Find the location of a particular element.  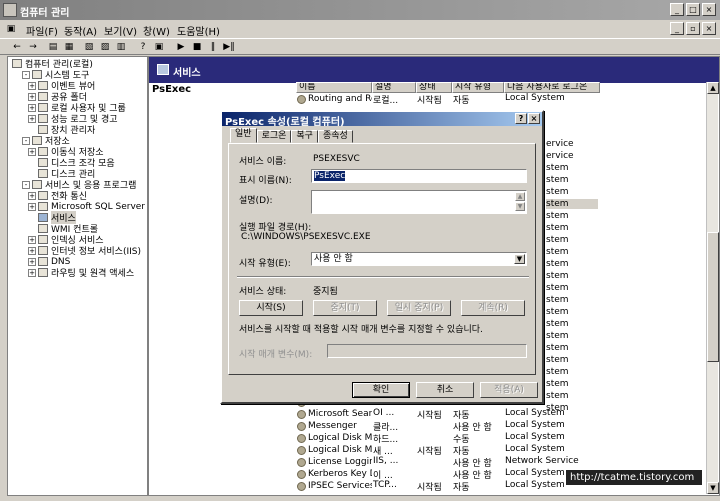

ok-button: 확인 is located at coordinates (381, 390).